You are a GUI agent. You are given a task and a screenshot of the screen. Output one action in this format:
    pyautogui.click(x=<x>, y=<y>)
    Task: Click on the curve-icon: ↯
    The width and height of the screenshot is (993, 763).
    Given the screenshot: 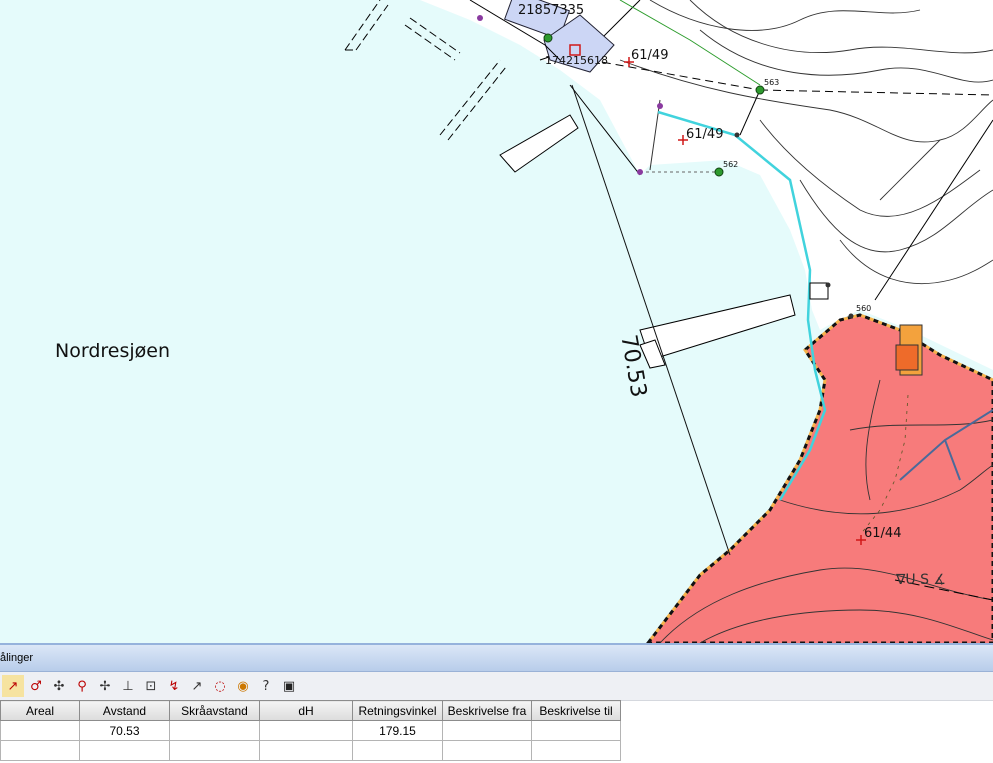 What is the action you would take?
    pyautogui.click(x=174, y=686)
    